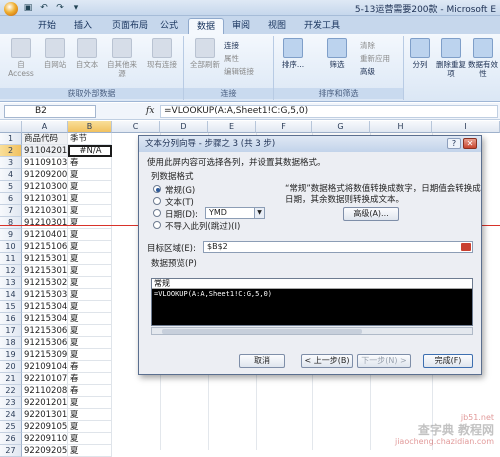 The height and width of the screenshot is (457, 500). What do you see at coordinates (11, 355) in the screenshot?
I see `row-header: 19` at bounding box center [11, 355].